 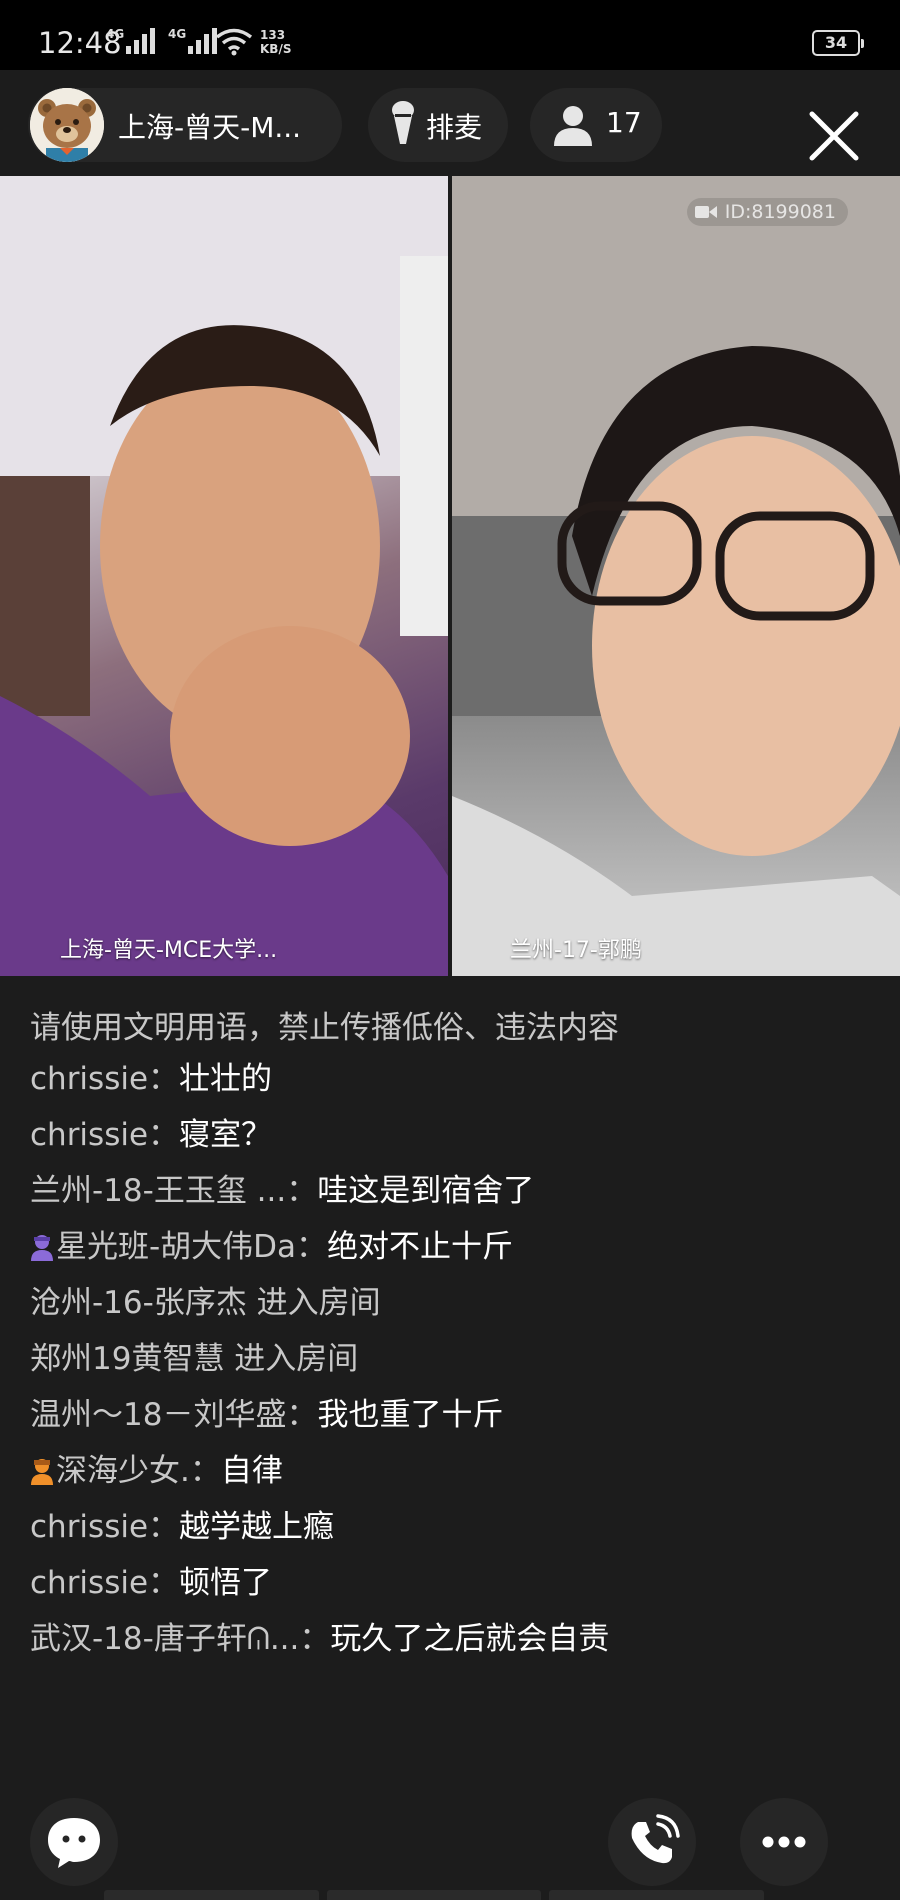 What do you see at coordinates (180, 1639) in the screenshot?
I see `chat-username: 武汉-18-唐子轩ᕬ...：` at bounding box center [180, 1639].